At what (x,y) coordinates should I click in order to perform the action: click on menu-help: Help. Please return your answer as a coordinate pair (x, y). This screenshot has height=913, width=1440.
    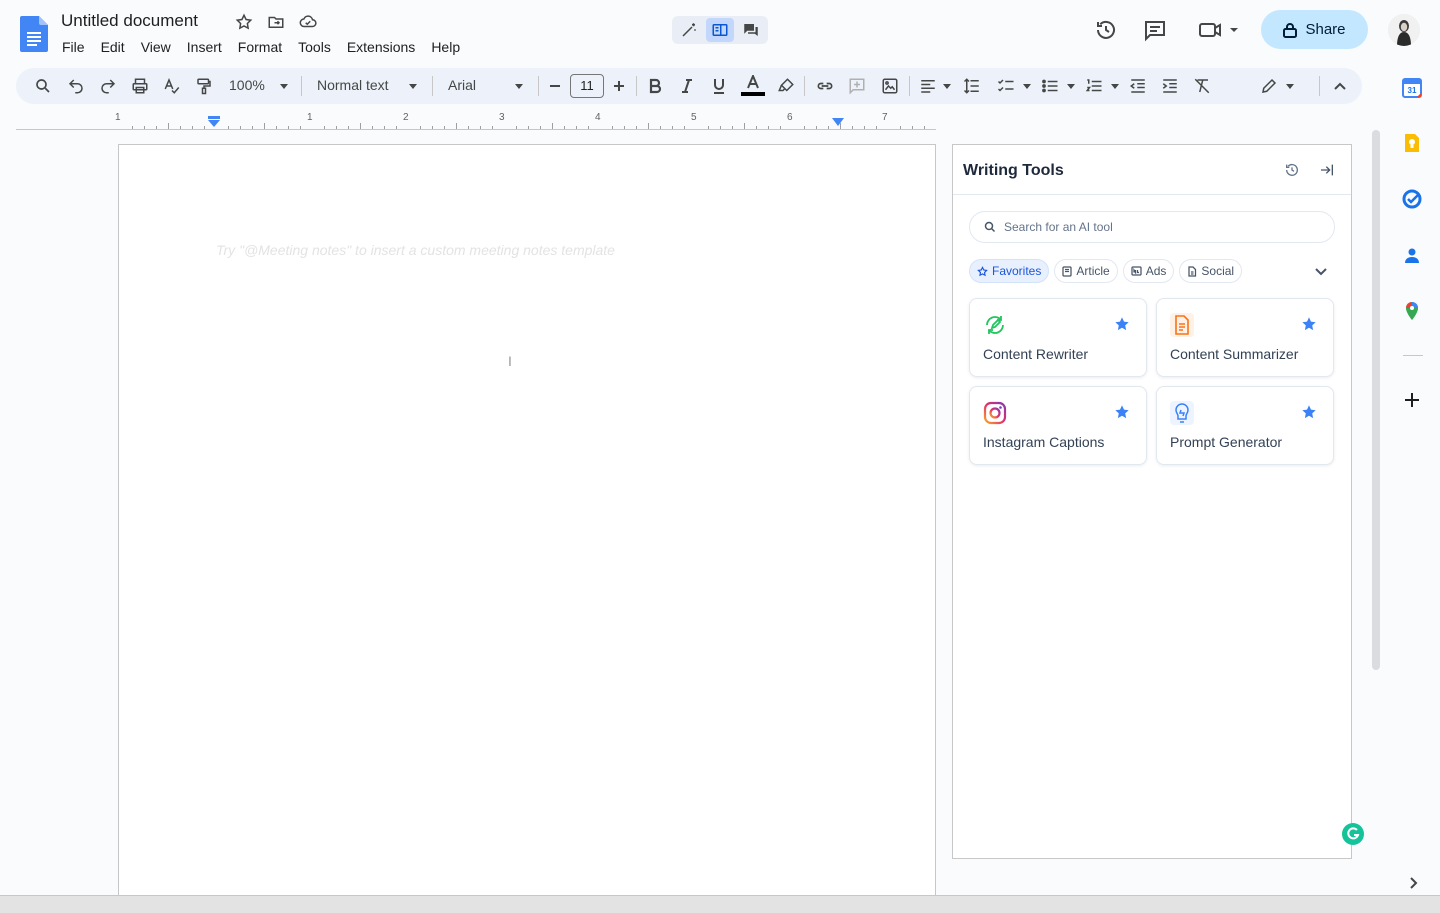
    Looking at the image, I should click on (445, 47).